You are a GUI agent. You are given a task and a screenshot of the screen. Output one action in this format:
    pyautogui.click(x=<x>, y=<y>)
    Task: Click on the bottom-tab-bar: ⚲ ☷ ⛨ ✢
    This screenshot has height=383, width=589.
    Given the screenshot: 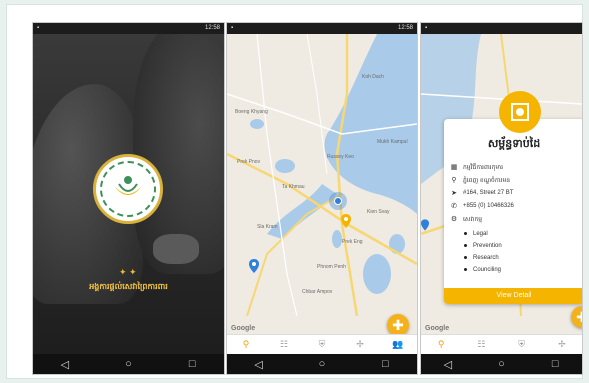 What is the action you would take?
    pyautogui.click(x=501, y=344)
    